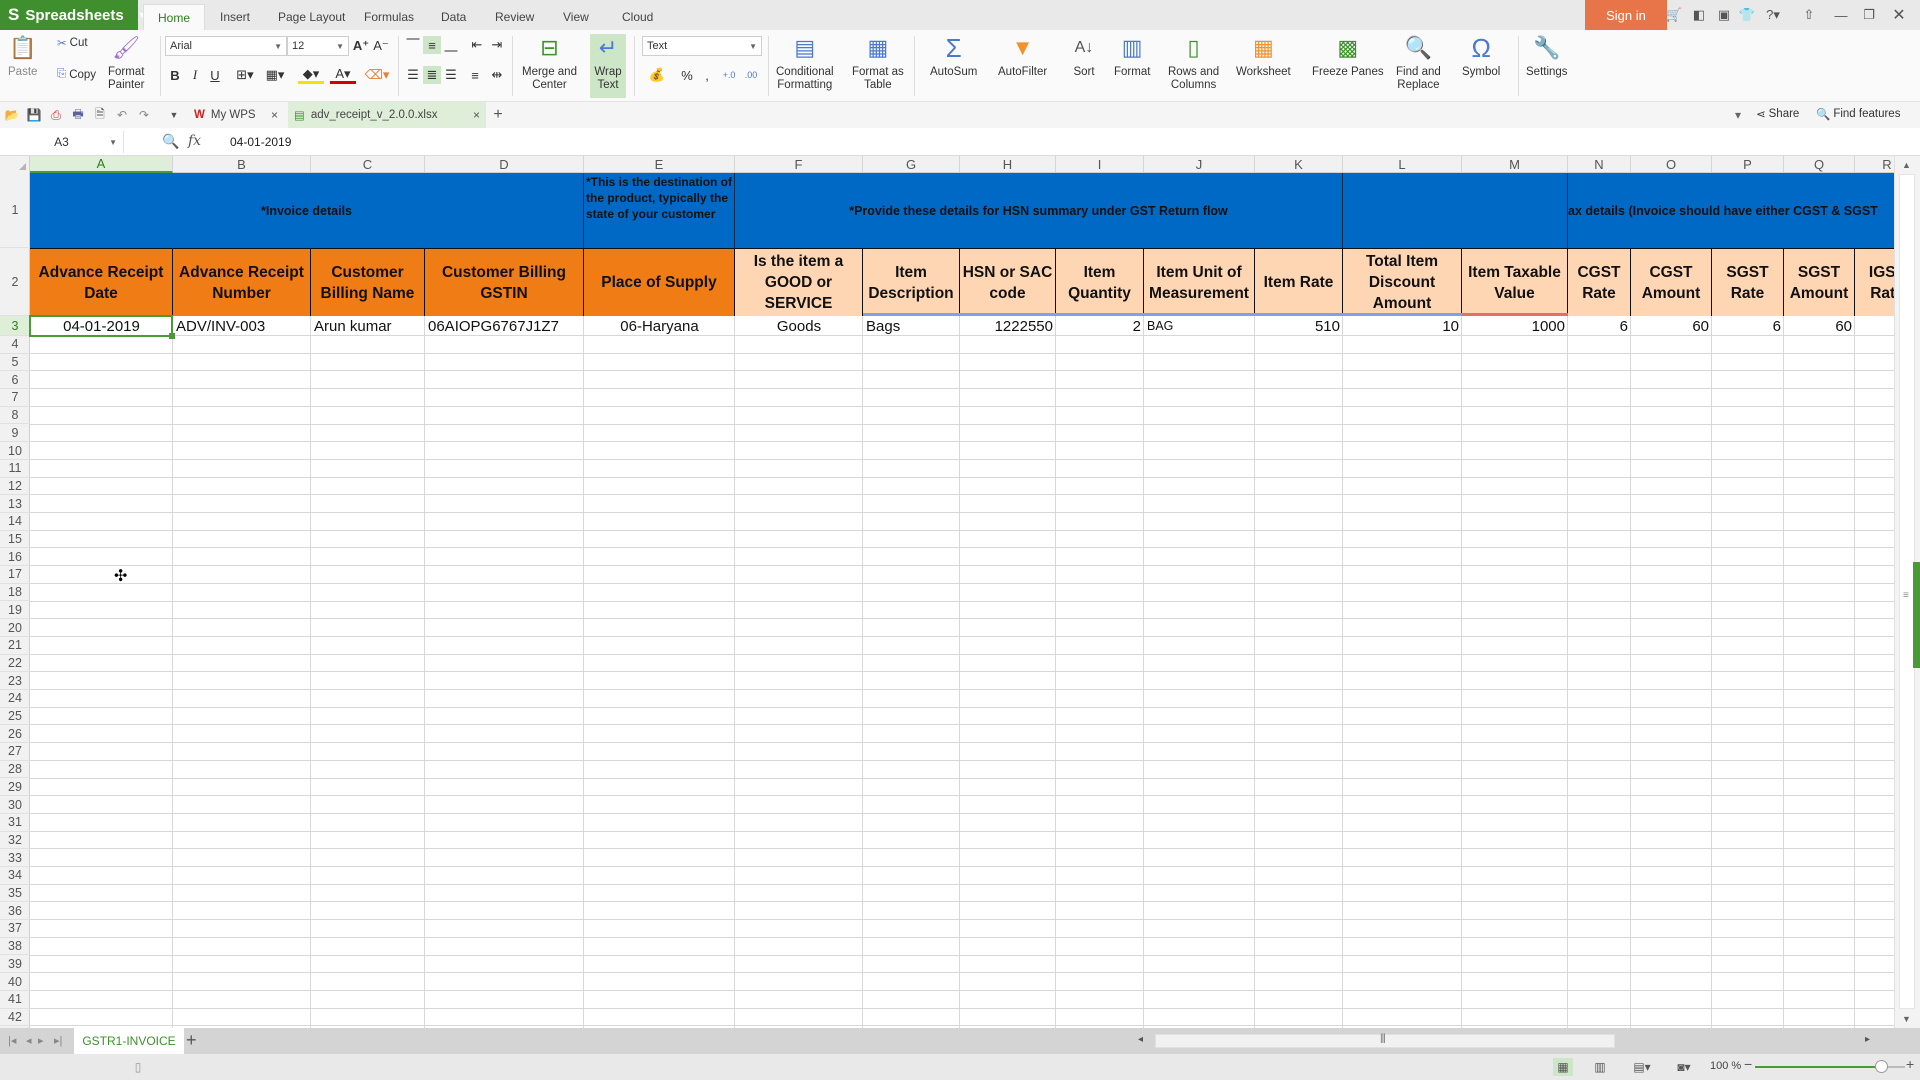 The height and width of the screenshot is (1080, 1920). What do you see at coordinates (12, 115) in the screenshot?
I see `open-folder-icon: 📂` at bounding box center [12, 115].